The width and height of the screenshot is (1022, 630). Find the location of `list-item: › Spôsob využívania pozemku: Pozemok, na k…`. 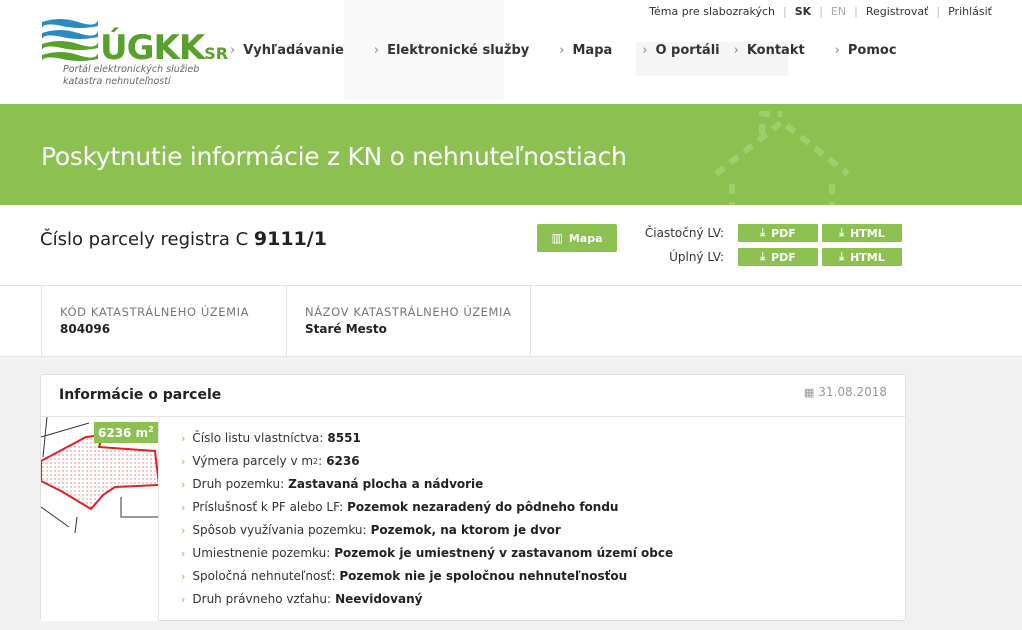

list-item: › Spôsob využívania pozemku: Pozemok, na k… is located at coordinates (427, 530).